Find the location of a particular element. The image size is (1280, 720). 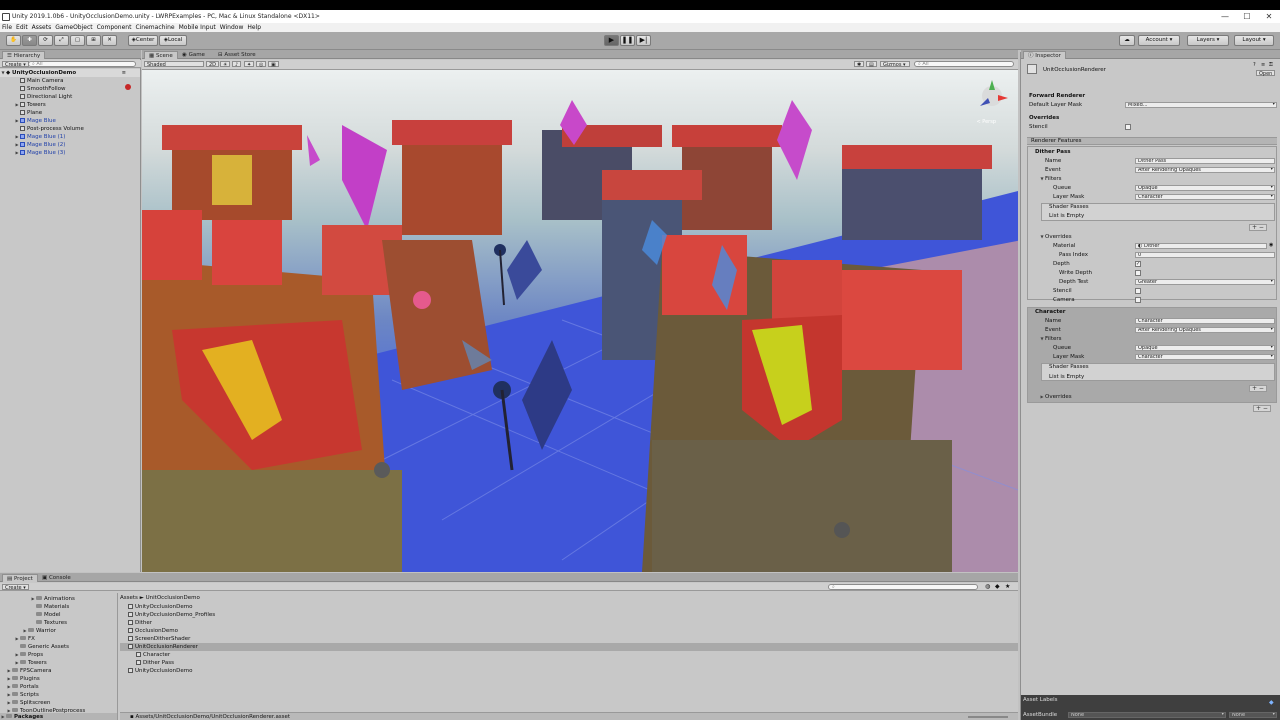

project-file-item: UnityOcclusionDemo_Profiles is located at coordinates (569, 615).